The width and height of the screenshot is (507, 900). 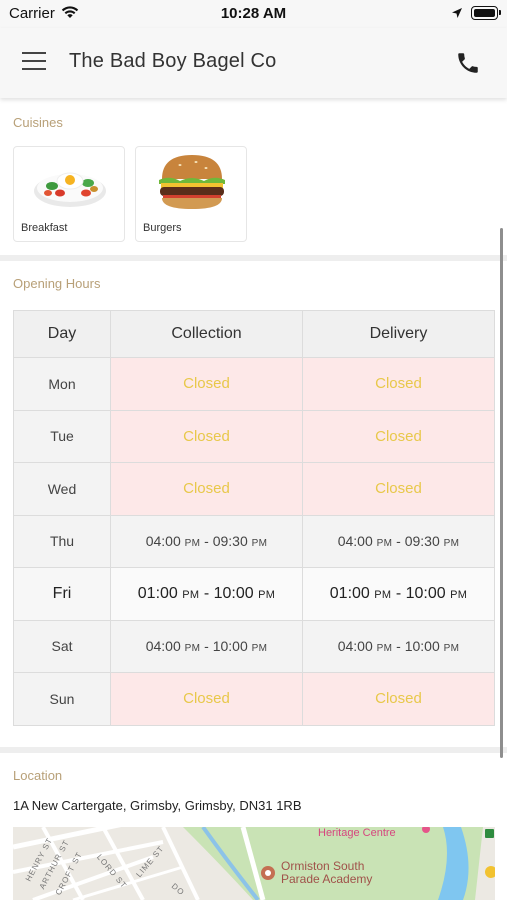 I want to click on day-cell: Thu, so click(x=62, y=541).